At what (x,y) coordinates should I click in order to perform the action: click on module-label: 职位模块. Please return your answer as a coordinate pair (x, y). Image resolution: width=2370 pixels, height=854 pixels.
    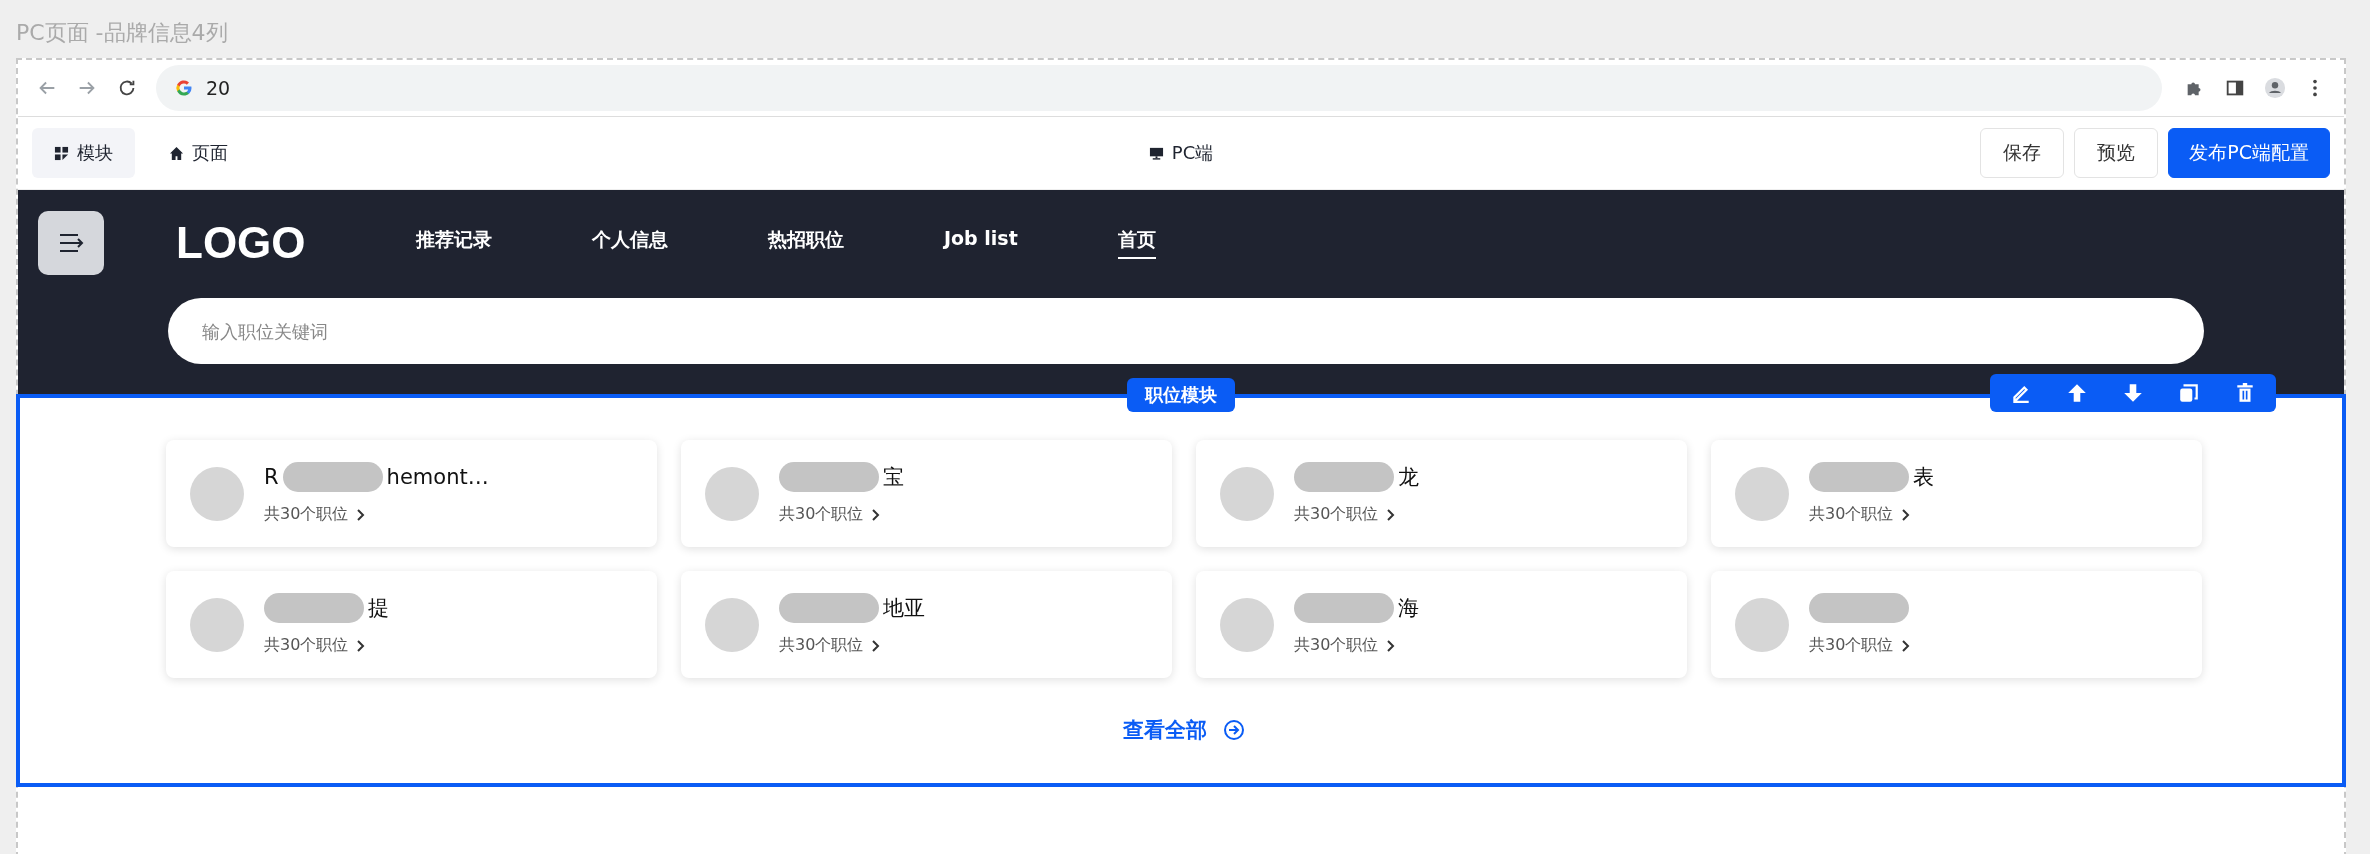
    Looking at the image, I should click on (1181, 395).